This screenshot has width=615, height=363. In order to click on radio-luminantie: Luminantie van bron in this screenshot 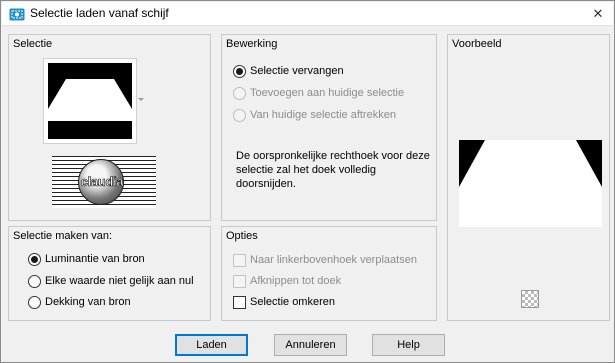, I will do `click(86, 259)`.